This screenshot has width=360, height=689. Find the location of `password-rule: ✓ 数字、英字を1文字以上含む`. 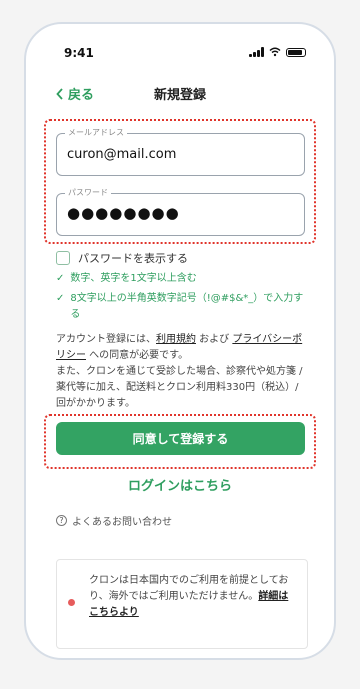

password-rule: ✓ 数字、英字を1文字以上含む is located at coordinates (182, 279).